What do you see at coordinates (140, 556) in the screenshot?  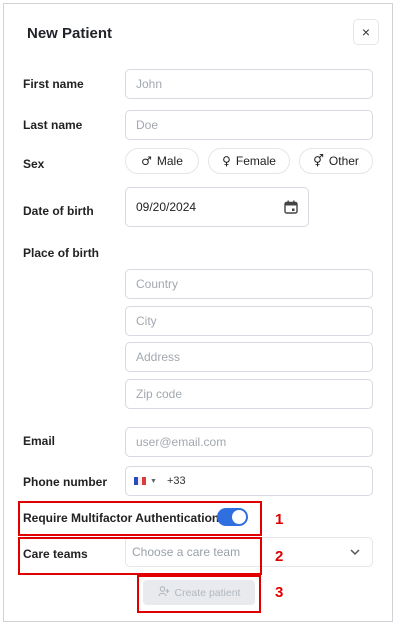 I see `annotation-box-care-teams` at bounding box center [140, 556].